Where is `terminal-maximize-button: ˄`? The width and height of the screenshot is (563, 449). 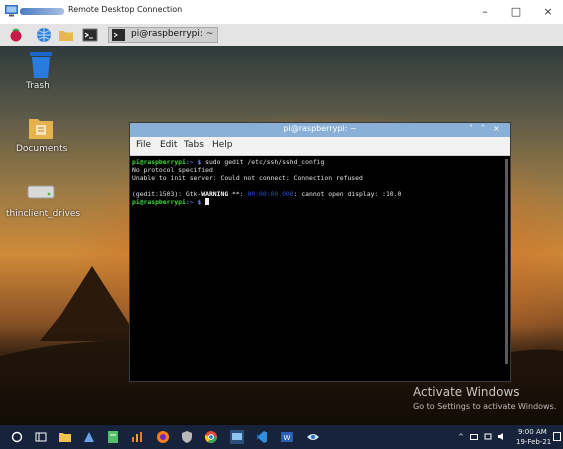 terminal-maximize-button: ˄ is located at coordinates (483, 128).